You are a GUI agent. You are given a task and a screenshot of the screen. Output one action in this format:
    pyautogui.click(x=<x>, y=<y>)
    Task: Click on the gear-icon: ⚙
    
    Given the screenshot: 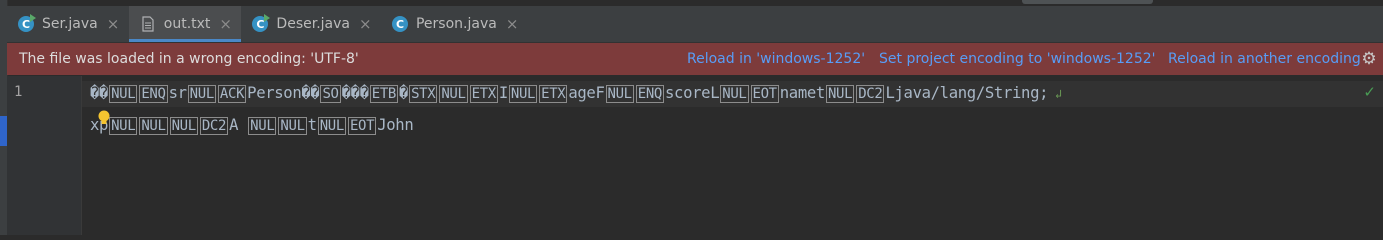 What is the action you would take?
    pyautogui.click(x=1369, y=59)
    